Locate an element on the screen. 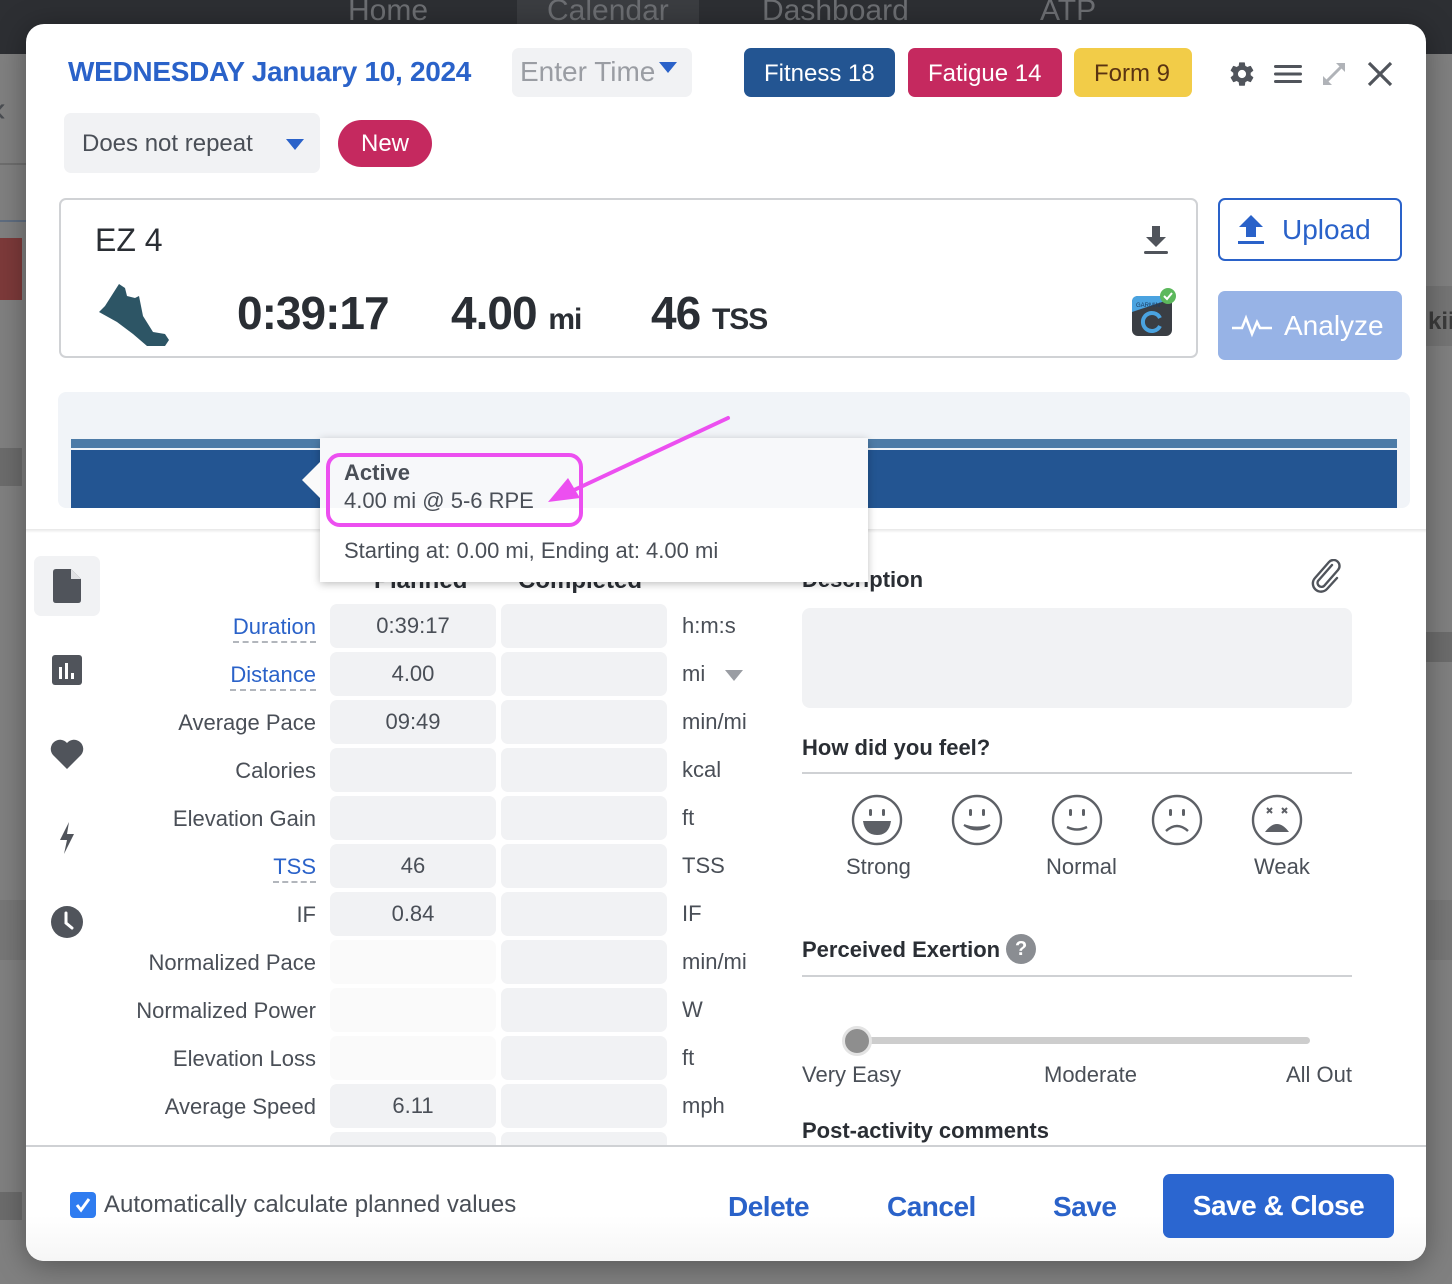  stat-unit: kcal is located at coordinates (701, 770).